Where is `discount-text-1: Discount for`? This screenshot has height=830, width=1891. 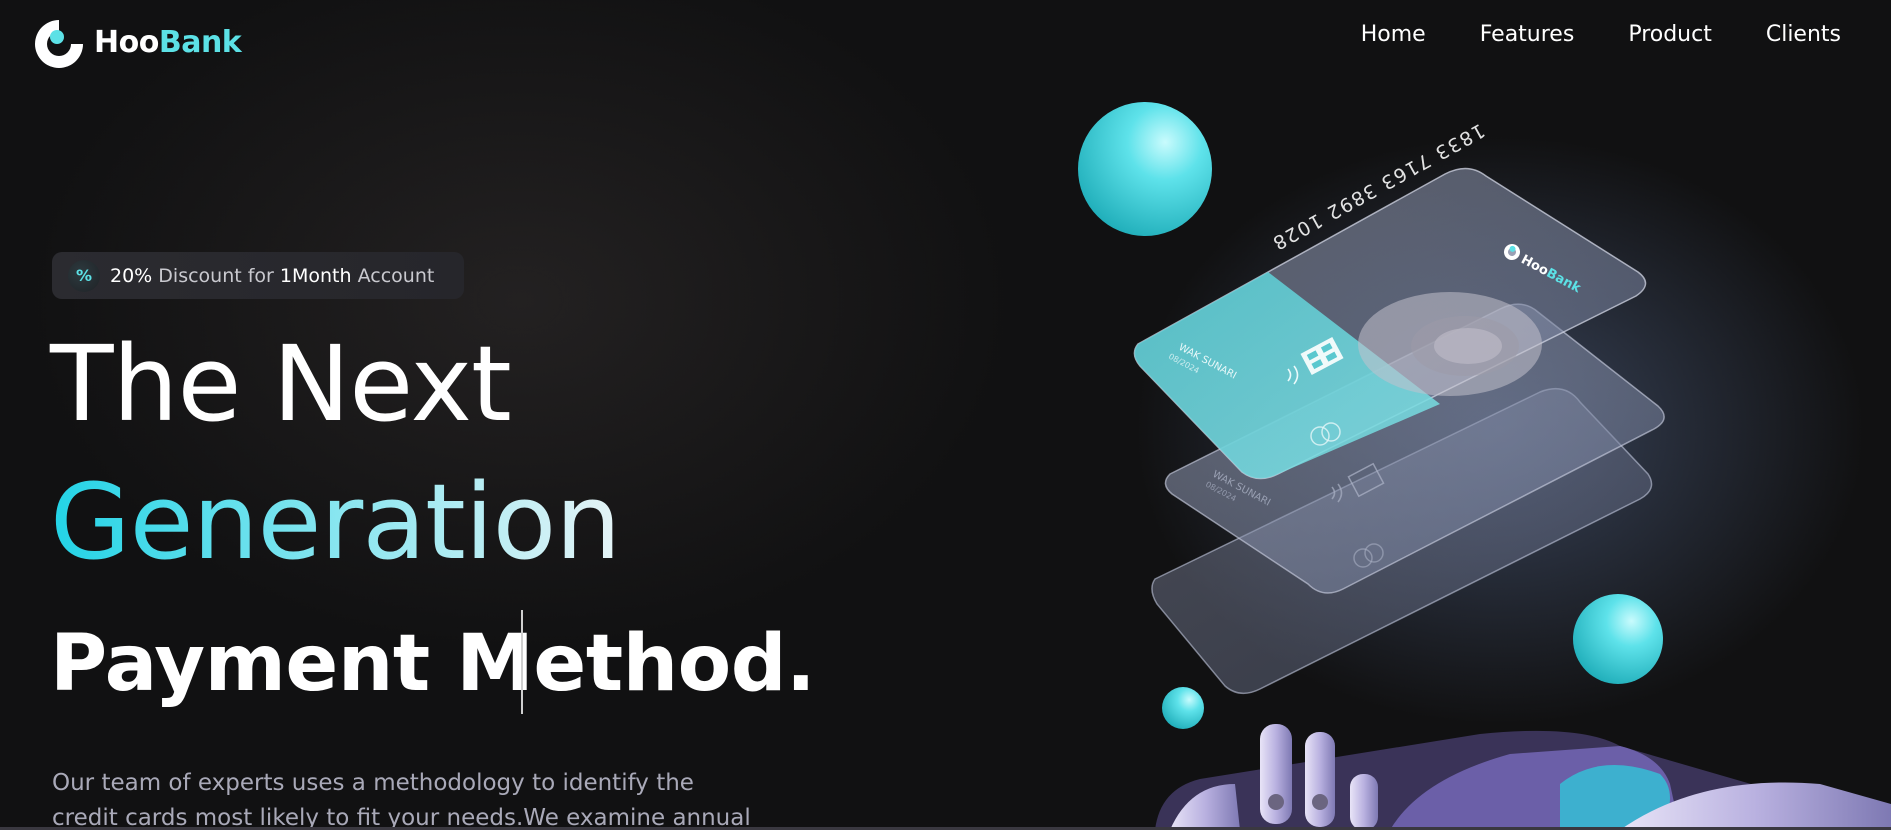
discount-text-1: Discount for is located at coordinates (216, 275).